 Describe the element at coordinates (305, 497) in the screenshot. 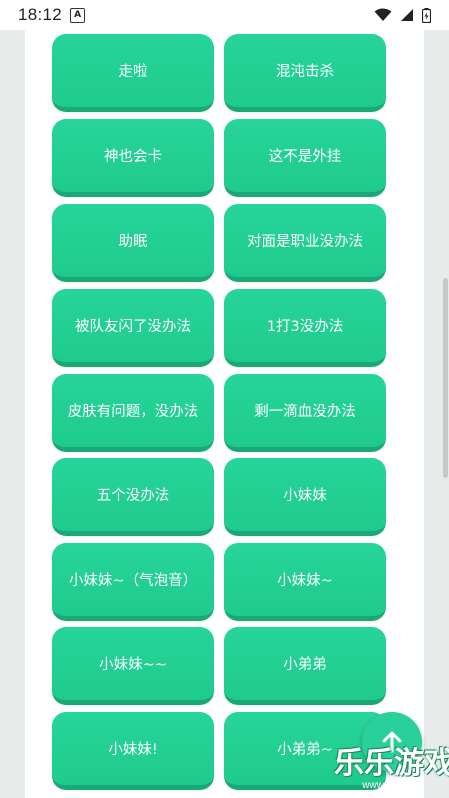

I see `sound-button: 小妹妹` at that location.